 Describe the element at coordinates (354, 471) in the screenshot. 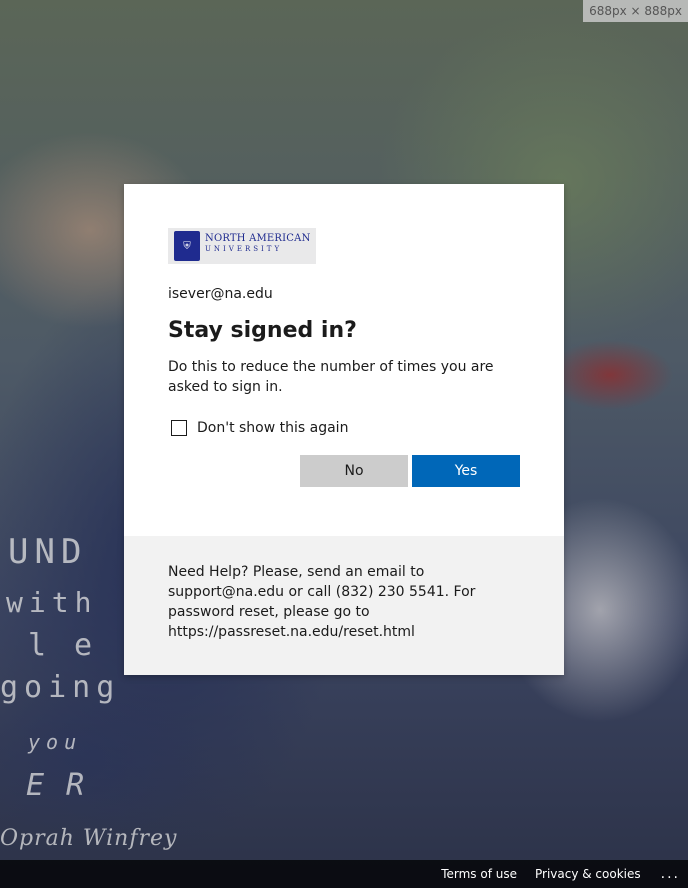

I see `no-button: No` at that location.